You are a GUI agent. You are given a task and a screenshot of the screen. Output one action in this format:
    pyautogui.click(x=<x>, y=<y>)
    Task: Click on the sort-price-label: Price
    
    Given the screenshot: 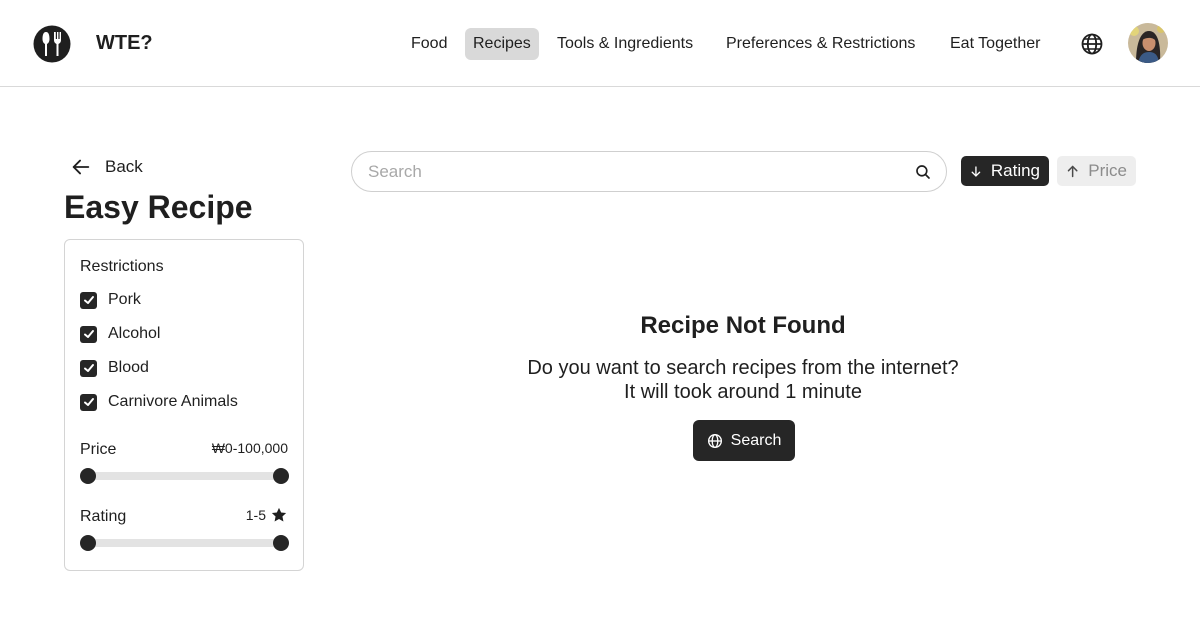 What is the action you would take?
    pyautogui.click(x=1107, y=170)
    